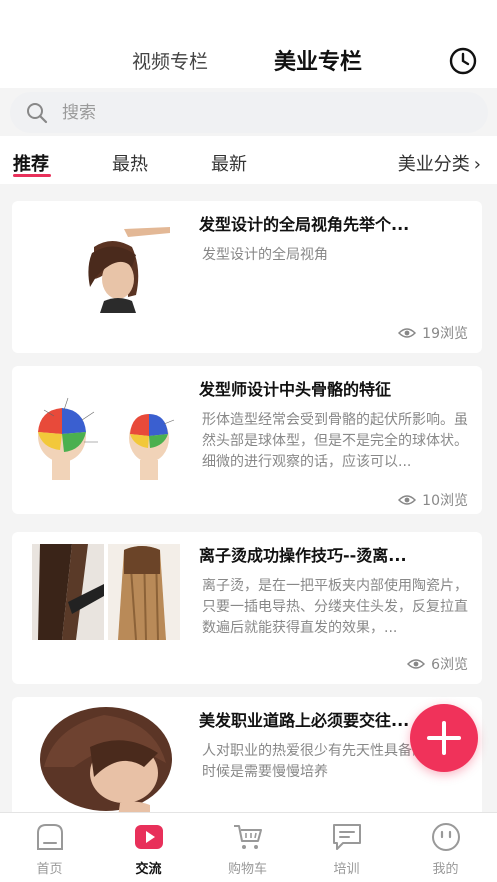  I want to click on article-description: 发型设计的全局视角, so click(265, 255).